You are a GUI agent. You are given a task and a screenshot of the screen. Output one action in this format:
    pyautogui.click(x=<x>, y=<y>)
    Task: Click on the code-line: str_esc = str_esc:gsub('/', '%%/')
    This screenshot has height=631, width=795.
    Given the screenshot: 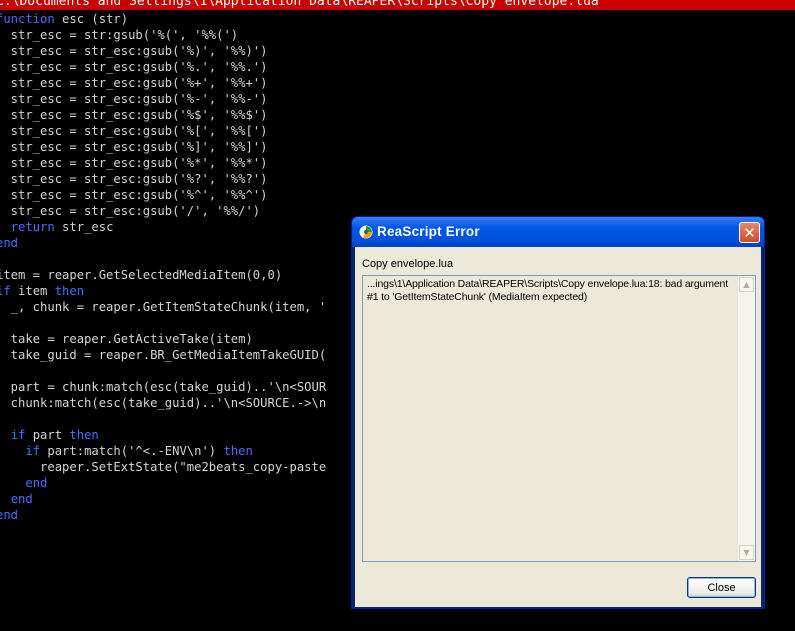 What is the action you would take?
    pyautogui.click(x=130, y=211)
    